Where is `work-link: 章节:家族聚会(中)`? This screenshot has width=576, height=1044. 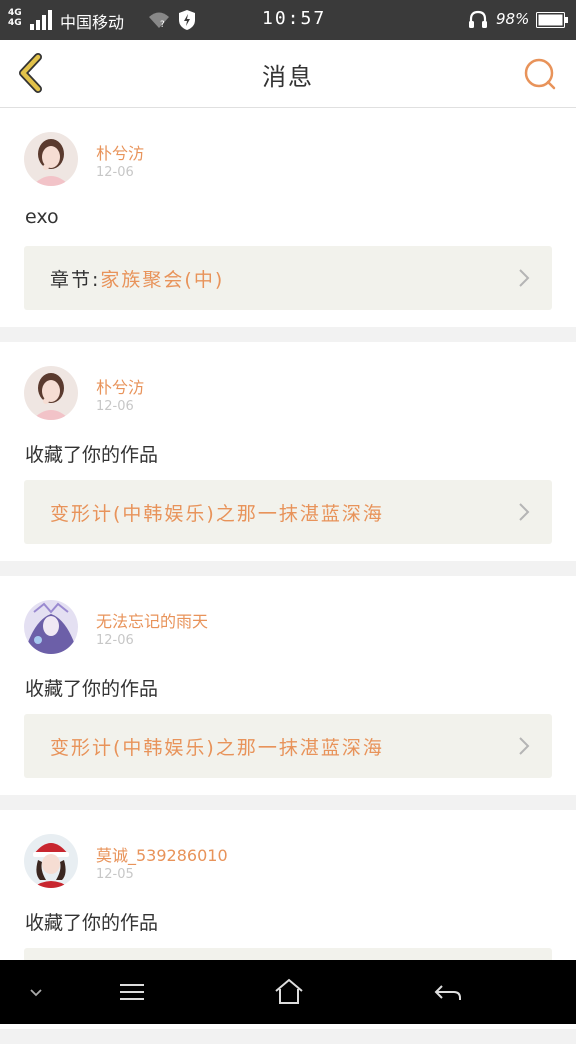
work-link: 章节:家族聚会(中) is located at coordinates (288, 278).